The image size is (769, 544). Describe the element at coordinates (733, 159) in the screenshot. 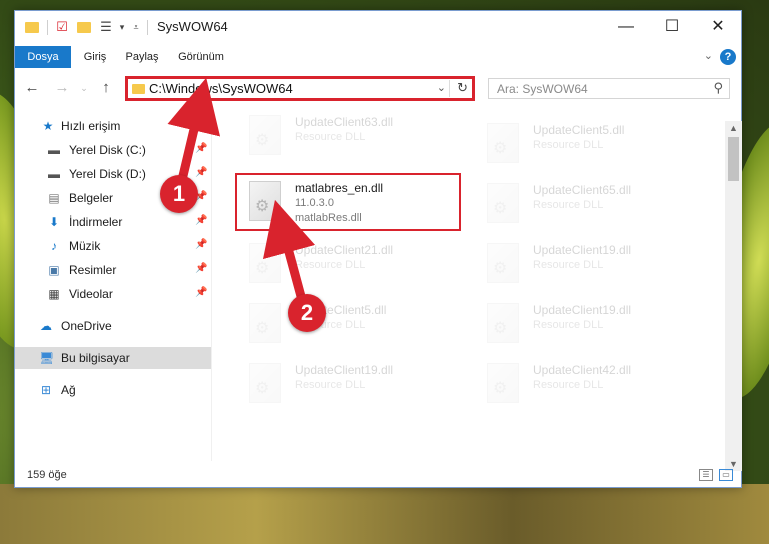

I see `scrollbar-thumb` at that location.